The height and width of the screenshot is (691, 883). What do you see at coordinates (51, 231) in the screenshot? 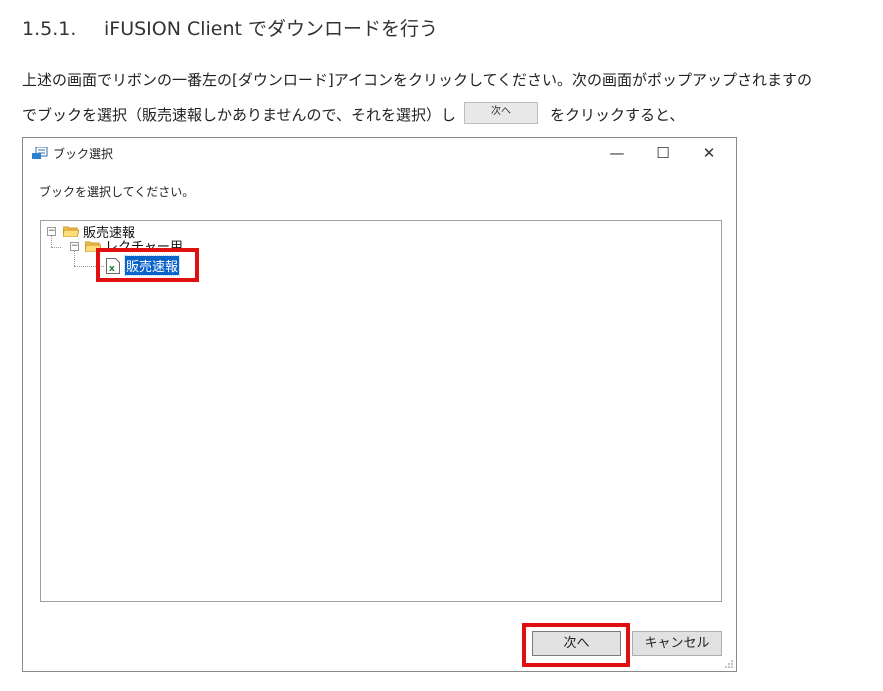
I see `tree-toggle-root: −` at bounding box center [51, 231].